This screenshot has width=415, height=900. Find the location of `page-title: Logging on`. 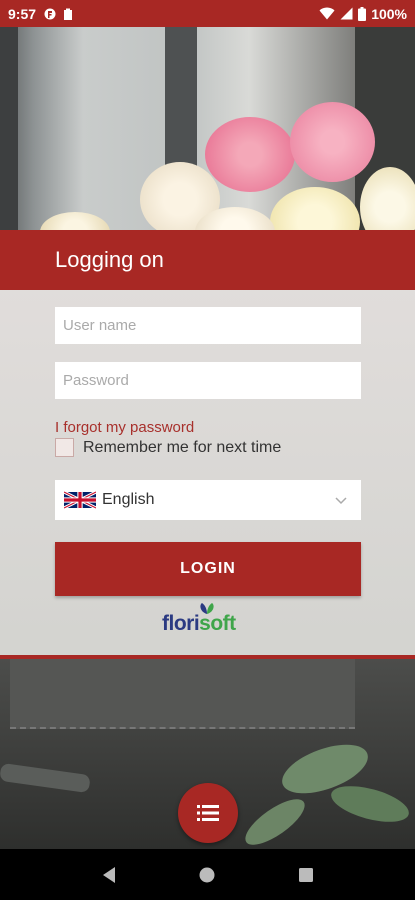

page-title: Logging on is located at coordinates (109, 259).